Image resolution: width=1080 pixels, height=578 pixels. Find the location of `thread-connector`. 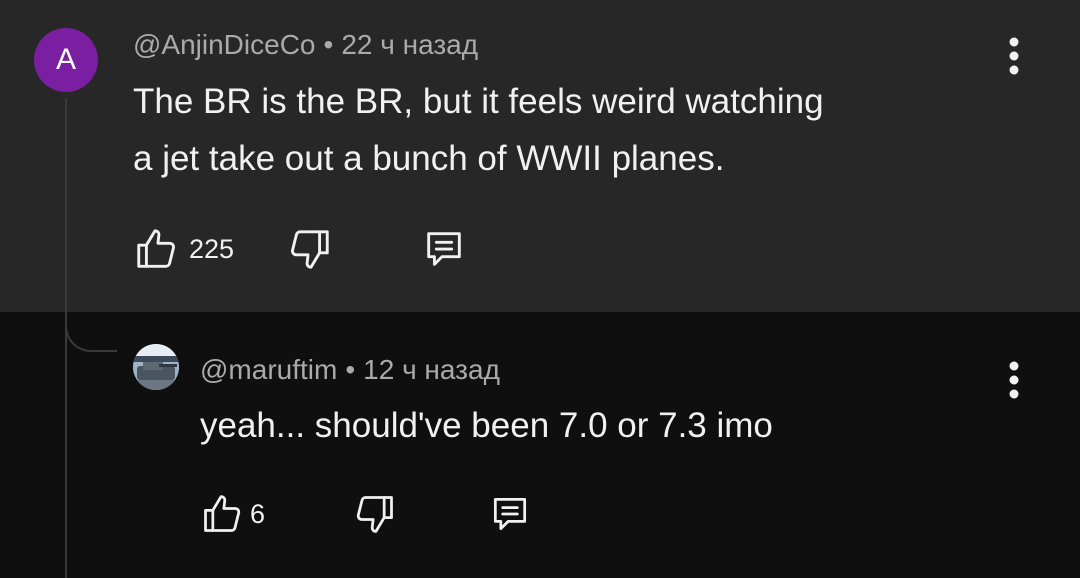

thread-connector is located at coordinates (91, 326).